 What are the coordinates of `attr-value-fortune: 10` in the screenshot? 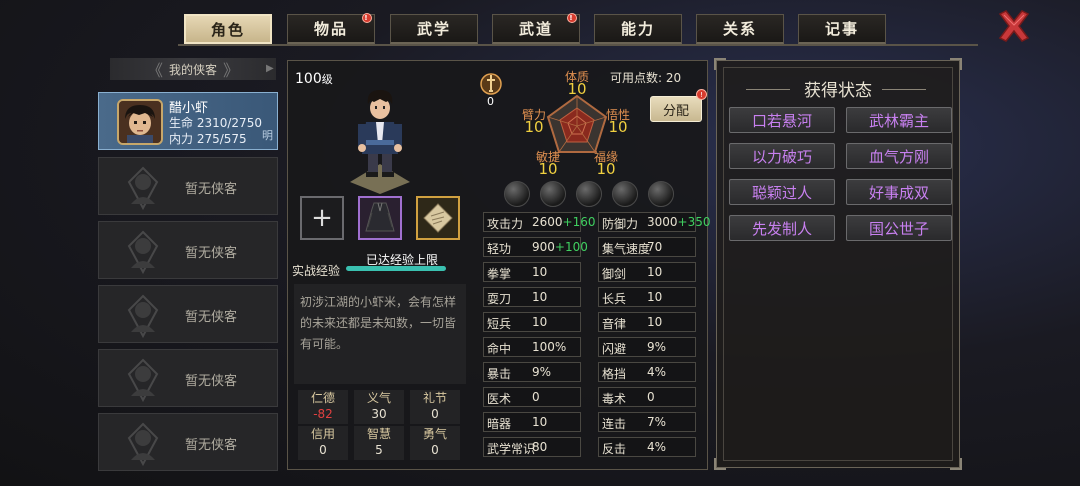 It's located at (606, 169).